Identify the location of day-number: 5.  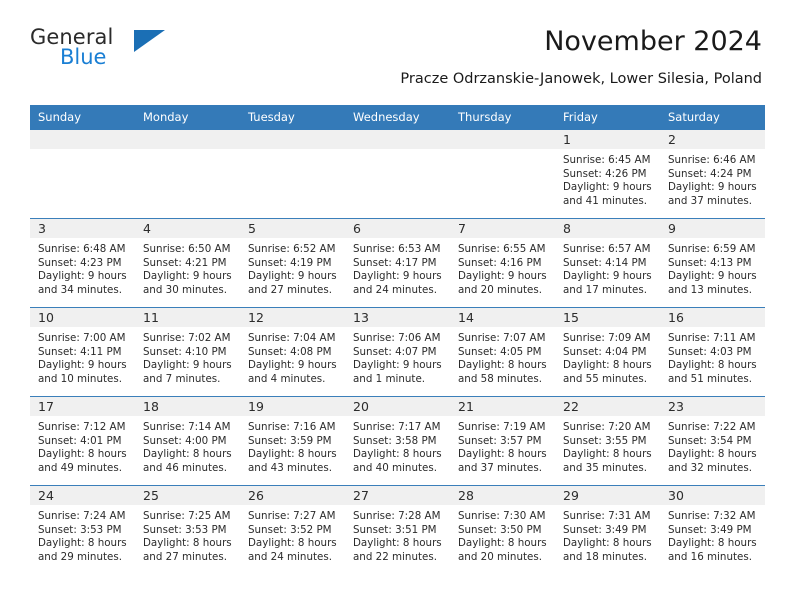
(252, 228).